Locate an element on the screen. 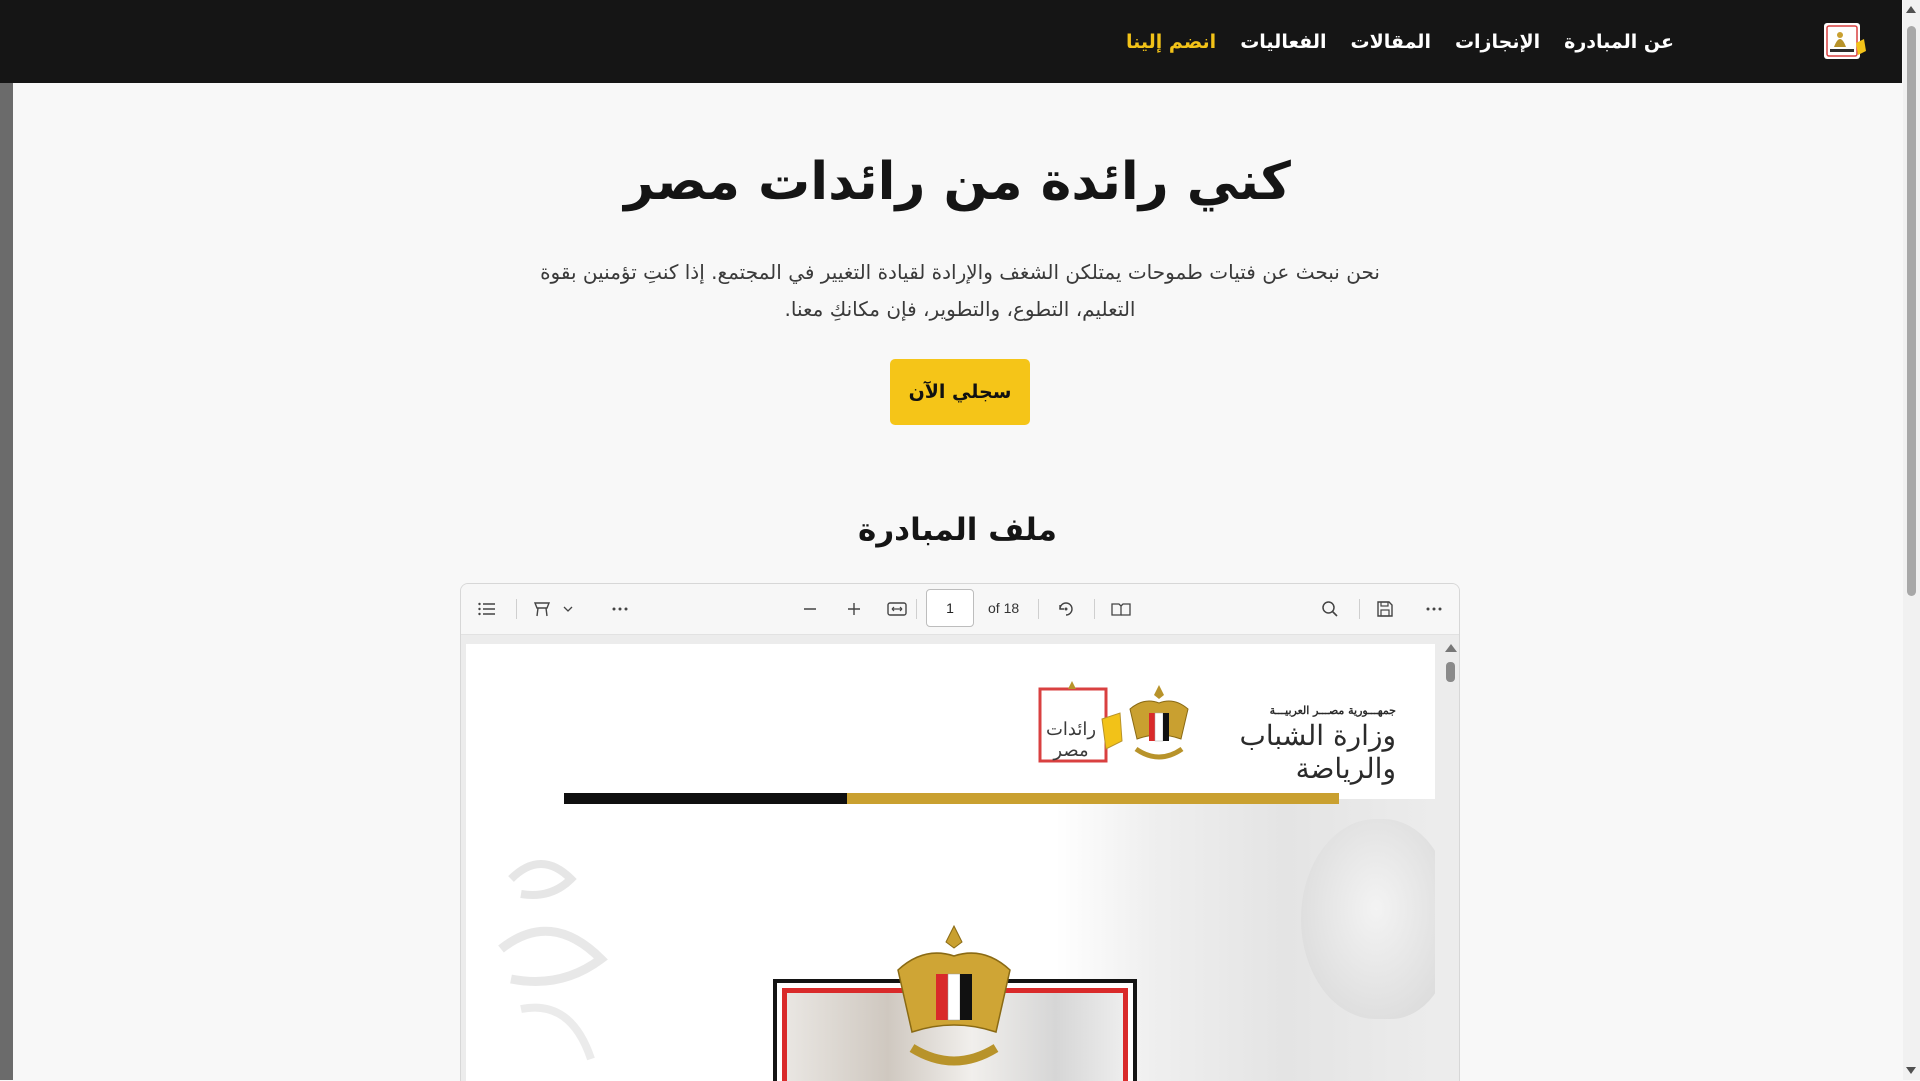 Image resolution: width=1920 pixels, height=1081 pixels. page-scroll-thumb is located at coordinates (1911, 311).